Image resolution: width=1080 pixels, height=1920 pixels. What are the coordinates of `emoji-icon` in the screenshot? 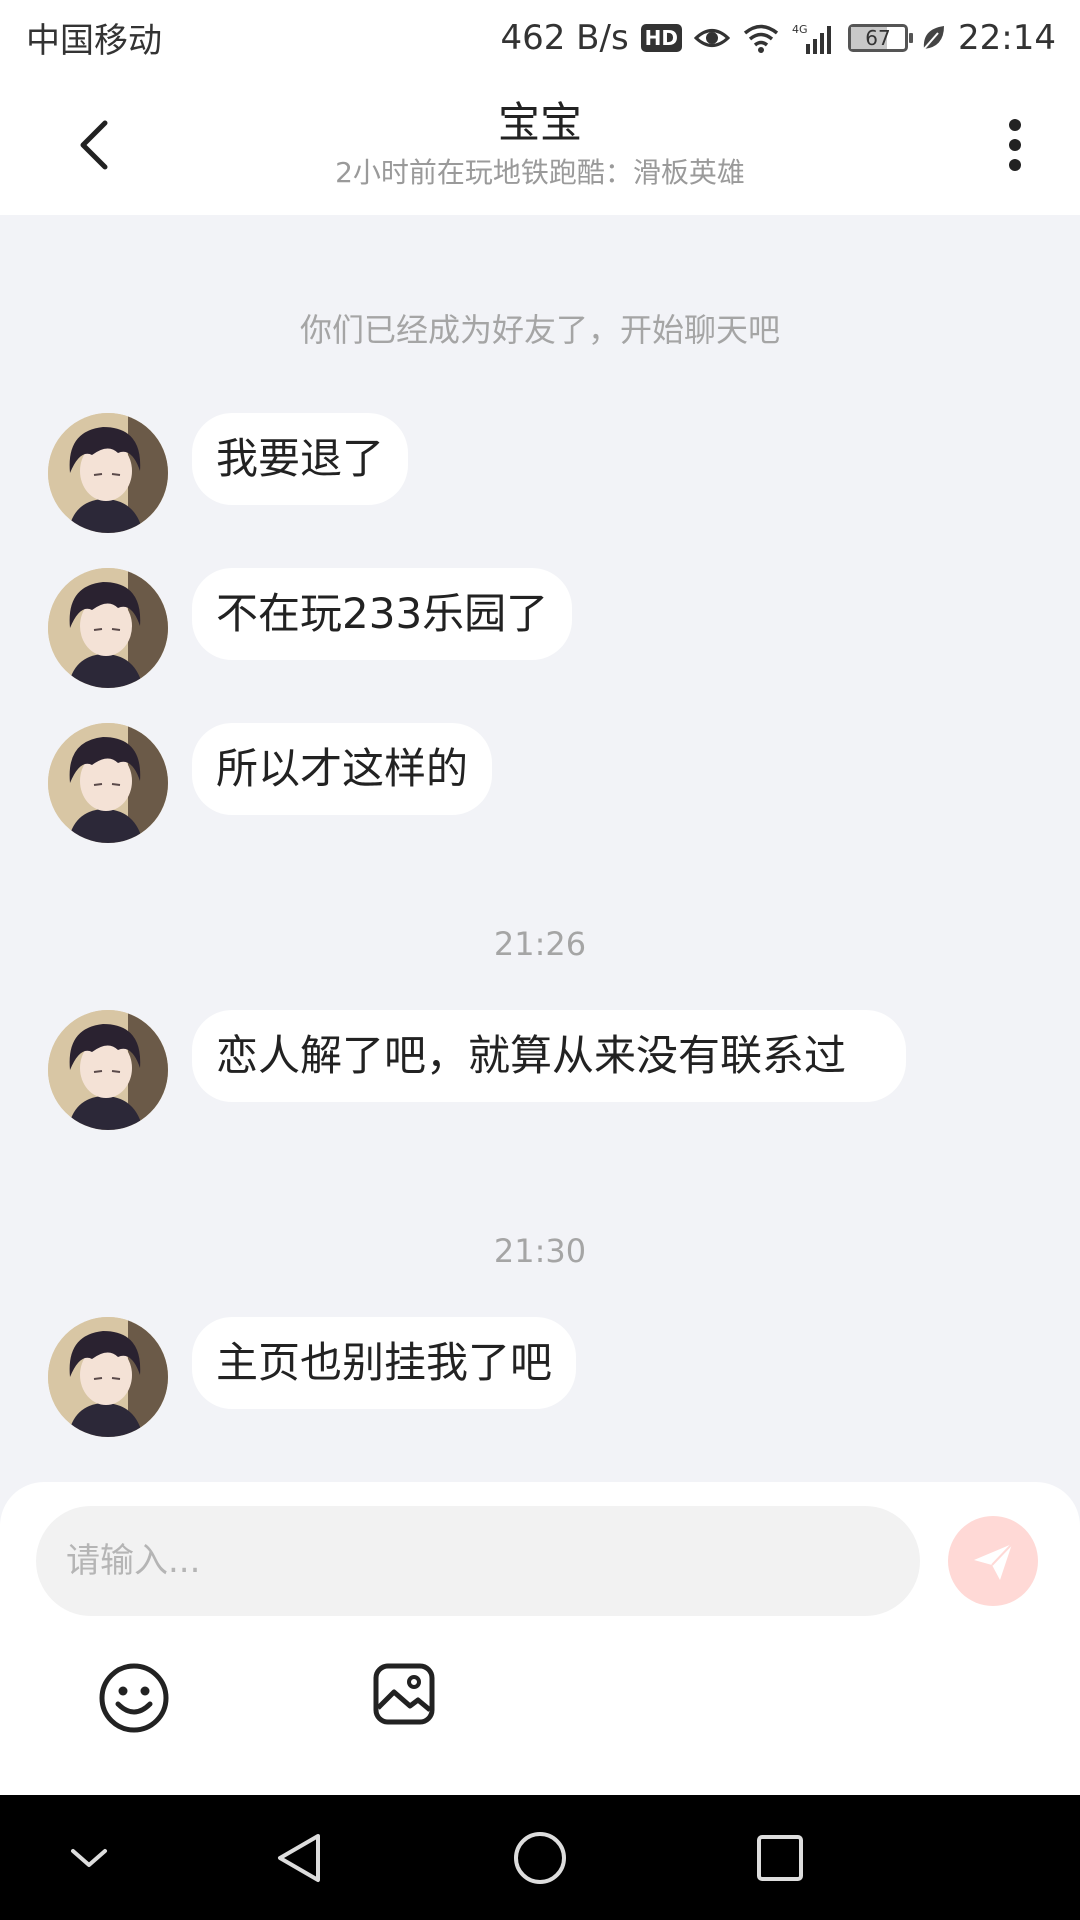 It's located at (134, 1698).